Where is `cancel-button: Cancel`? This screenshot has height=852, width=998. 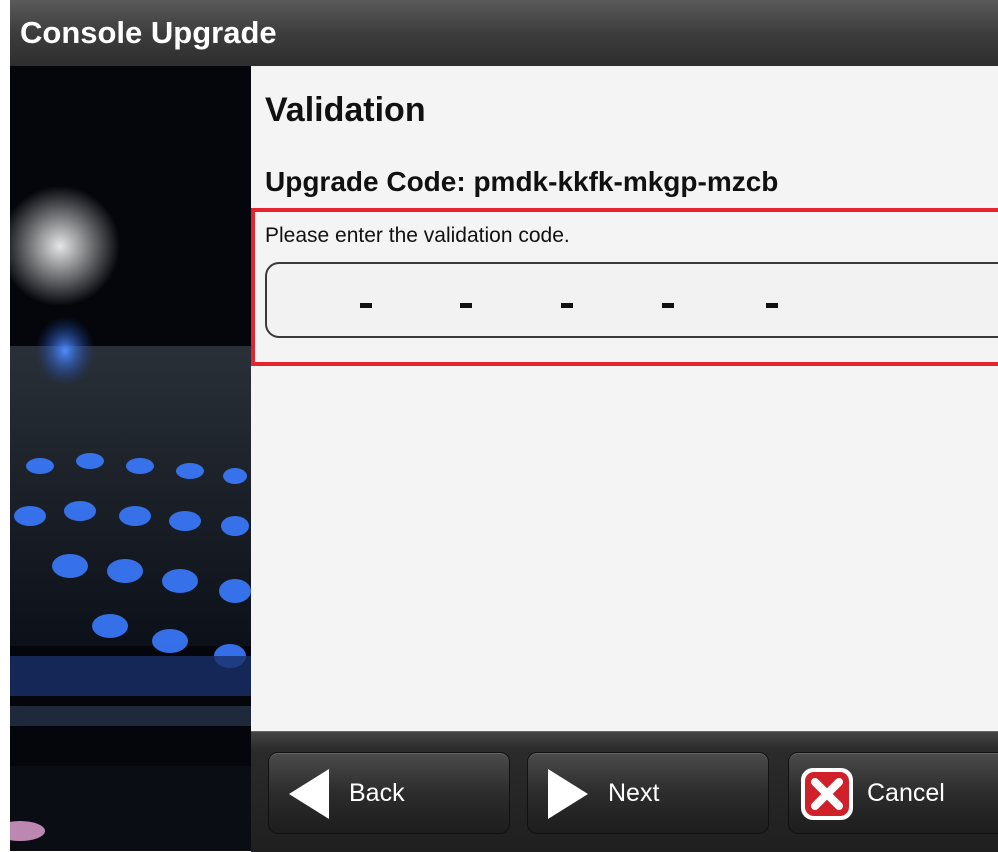
cancel-button: Cancel is located at coordinates (893, 793).